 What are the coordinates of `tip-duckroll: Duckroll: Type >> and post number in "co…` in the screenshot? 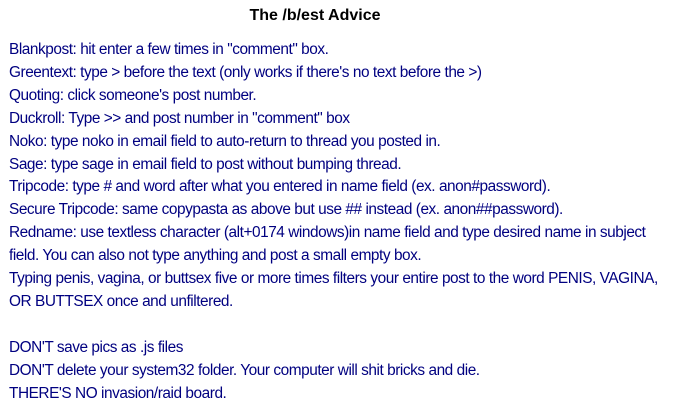 It's located at (179, 118).